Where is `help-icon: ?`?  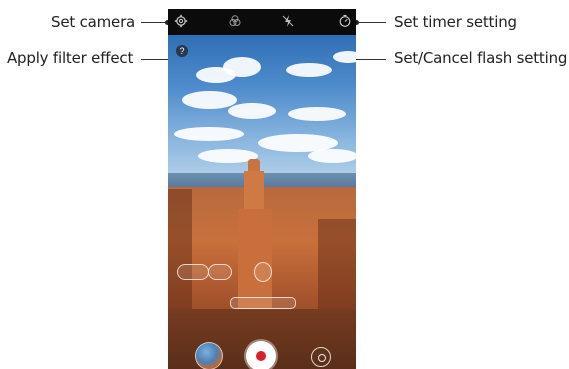 help-icon: ? is located at coordinates (182, 51).